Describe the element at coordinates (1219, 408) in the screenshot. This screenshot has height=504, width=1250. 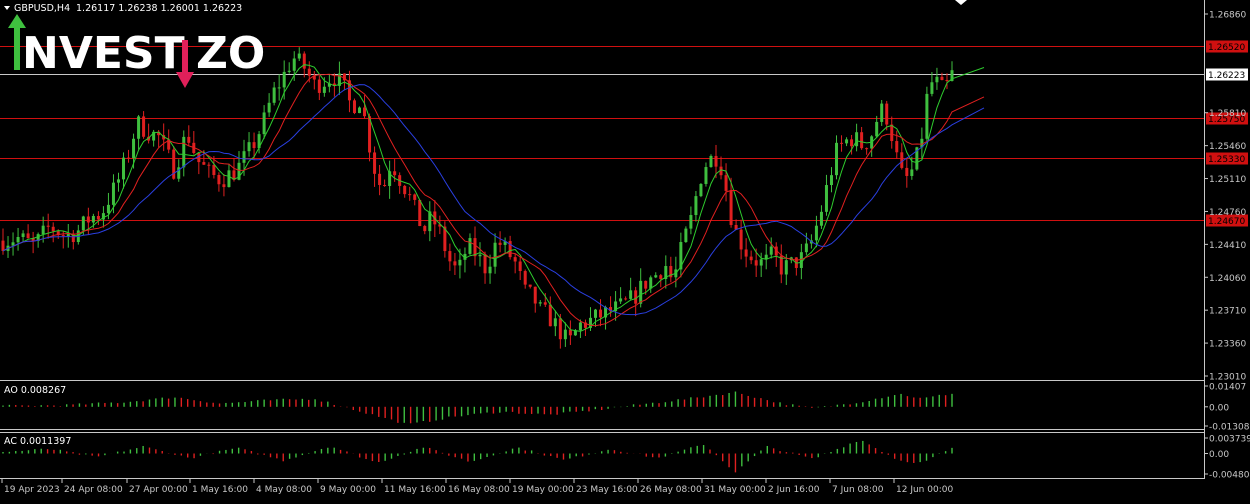
I see `ao-tick-label: 0.00` at that location.